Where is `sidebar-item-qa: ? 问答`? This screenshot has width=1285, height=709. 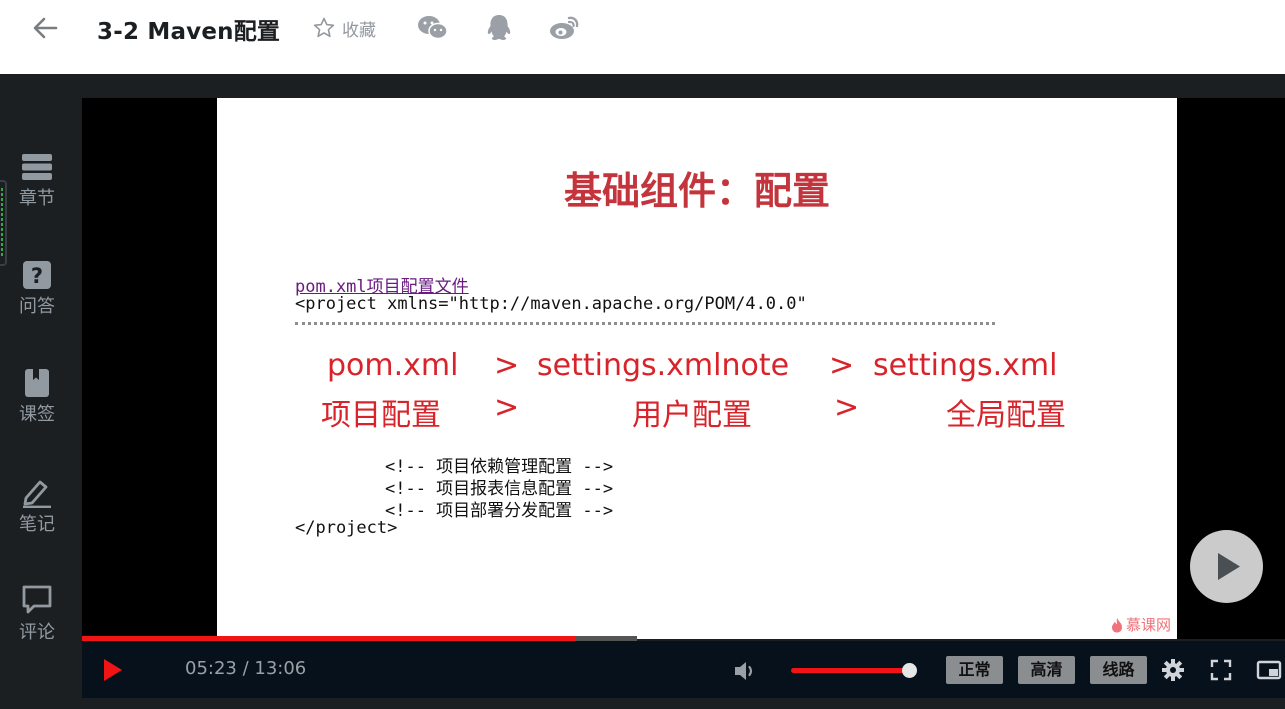 sidebar-item-qa: ? 问答 is located at coordinates (37, 295).